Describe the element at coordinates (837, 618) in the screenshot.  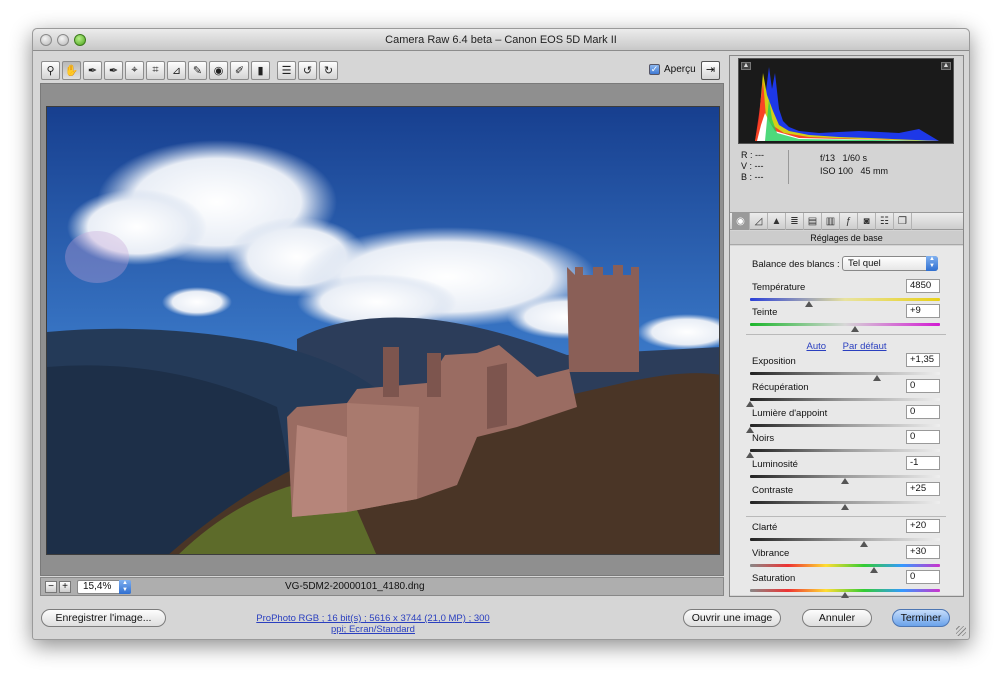
I see `cancel-button: Annuler` at that location.